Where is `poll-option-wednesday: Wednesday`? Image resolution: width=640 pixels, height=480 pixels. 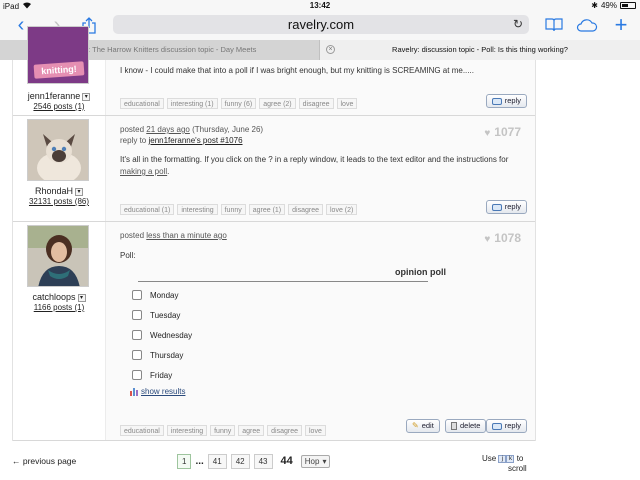 poll-option-wednesday: Wednesday is located at coordinates (162, 335).